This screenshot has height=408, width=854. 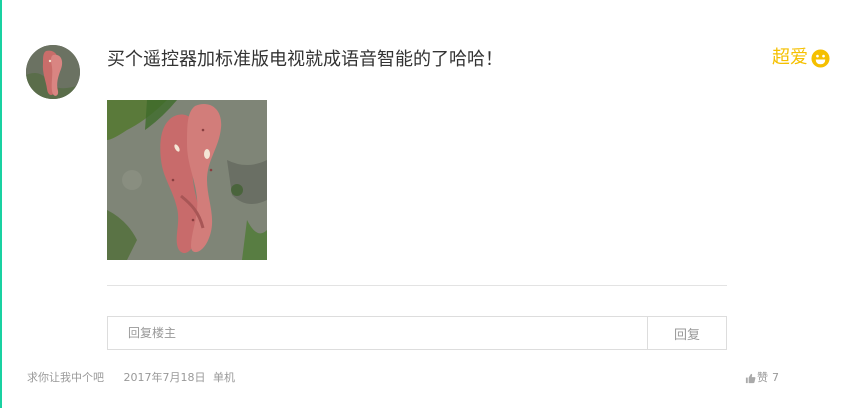 I want to click on sweet-potato-avatar-icon, so click(x=53, y=72).